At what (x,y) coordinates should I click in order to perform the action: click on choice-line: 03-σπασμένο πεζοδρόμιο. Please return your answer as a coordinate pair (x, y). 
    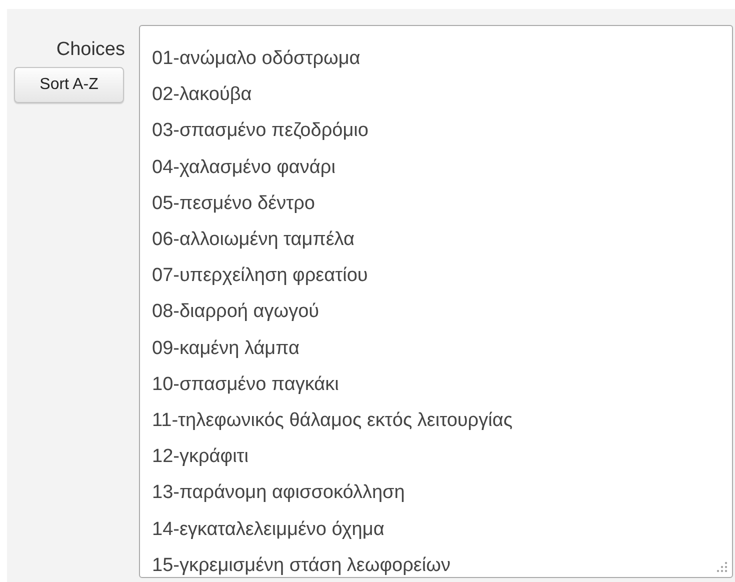
    Looking at the image, I should click on (260, 131).